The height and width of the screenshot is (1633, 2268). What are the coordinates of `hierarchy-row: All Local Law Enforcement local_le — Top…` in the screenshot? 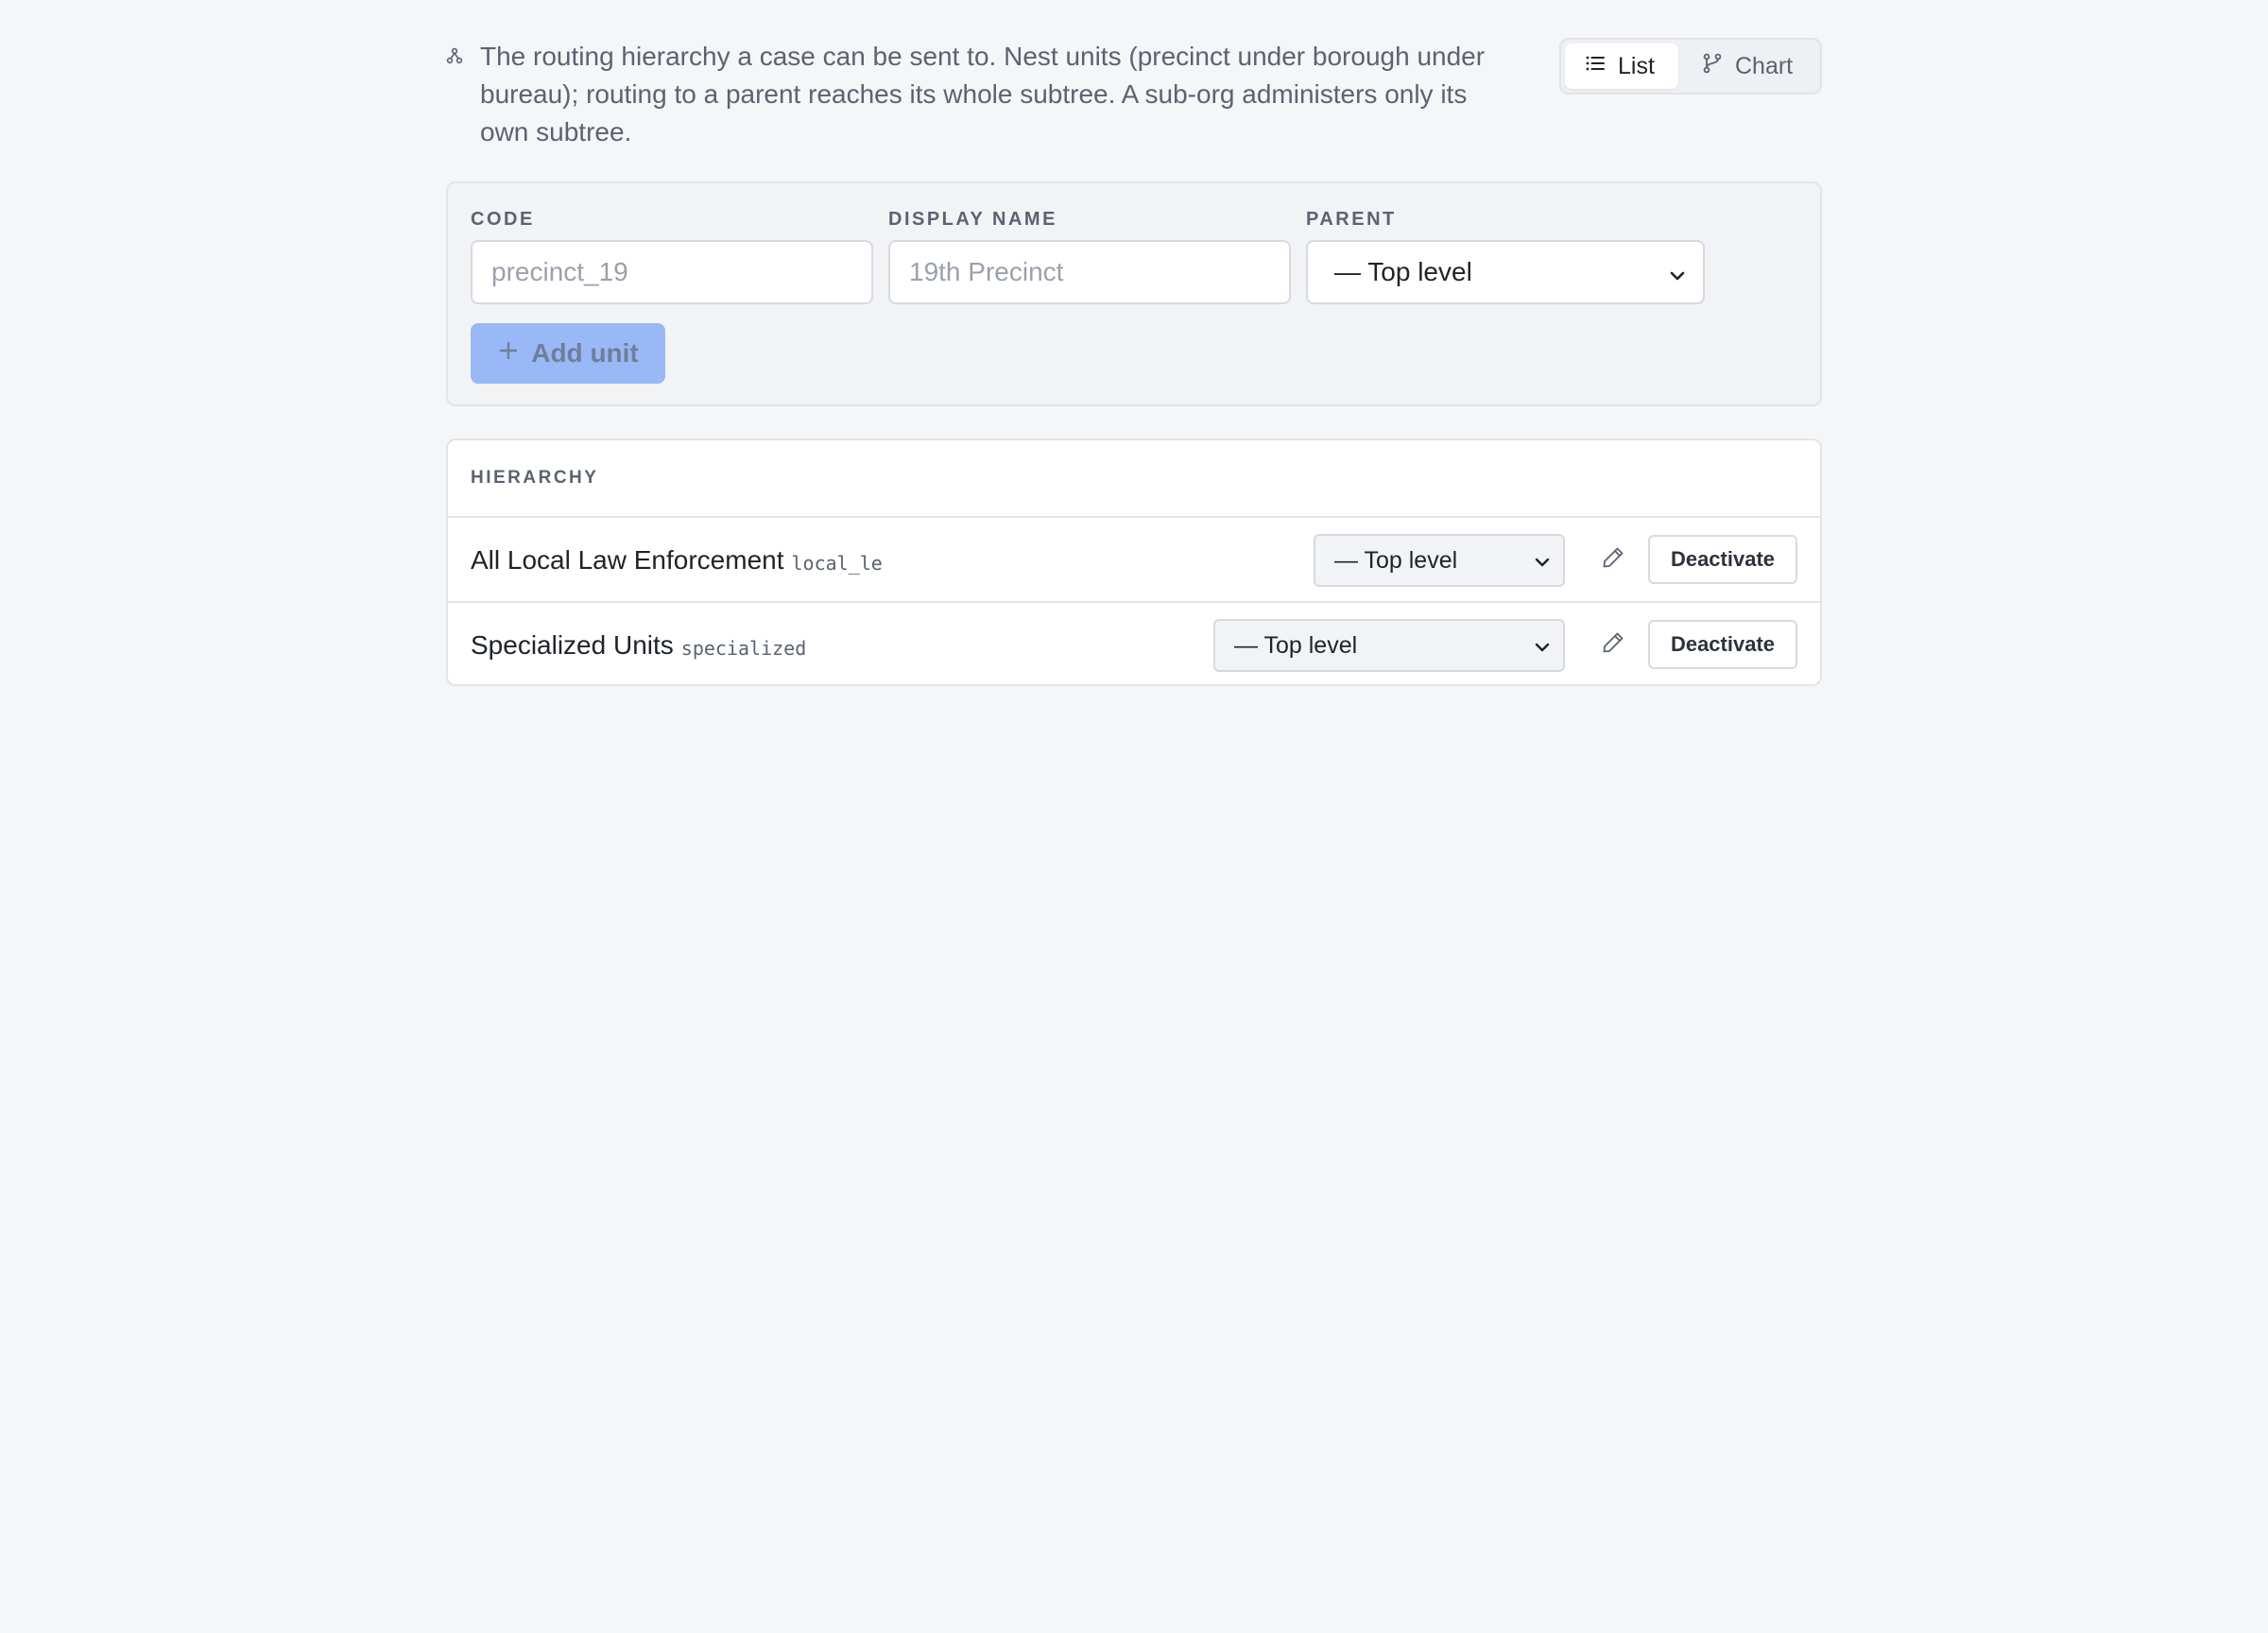 It's located at (1134, 561).